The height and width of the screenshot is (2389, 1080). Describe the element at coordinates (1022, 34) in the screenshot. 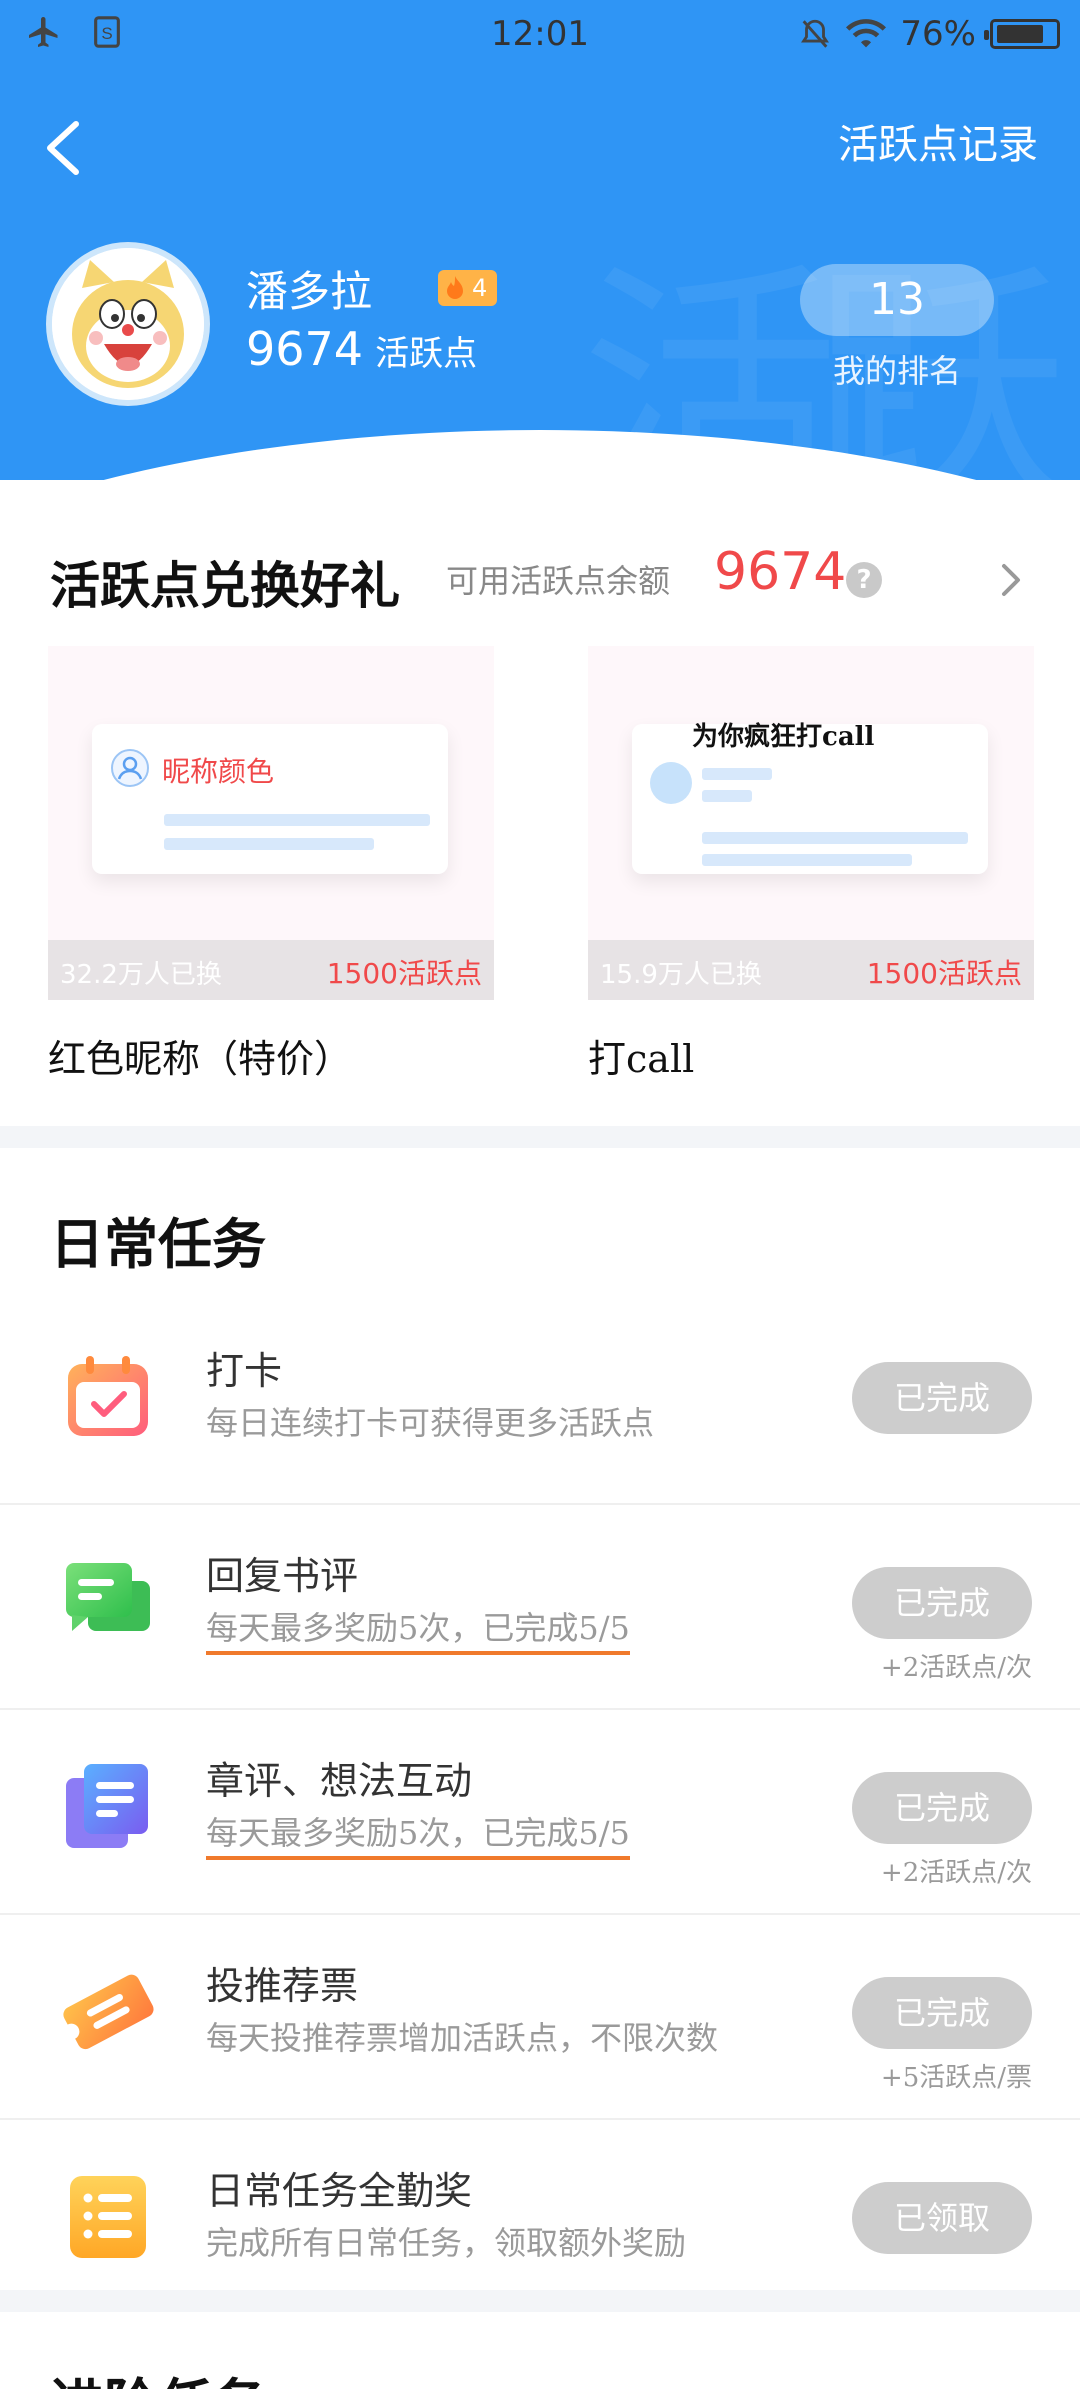

I see `battery-icon` at that location.